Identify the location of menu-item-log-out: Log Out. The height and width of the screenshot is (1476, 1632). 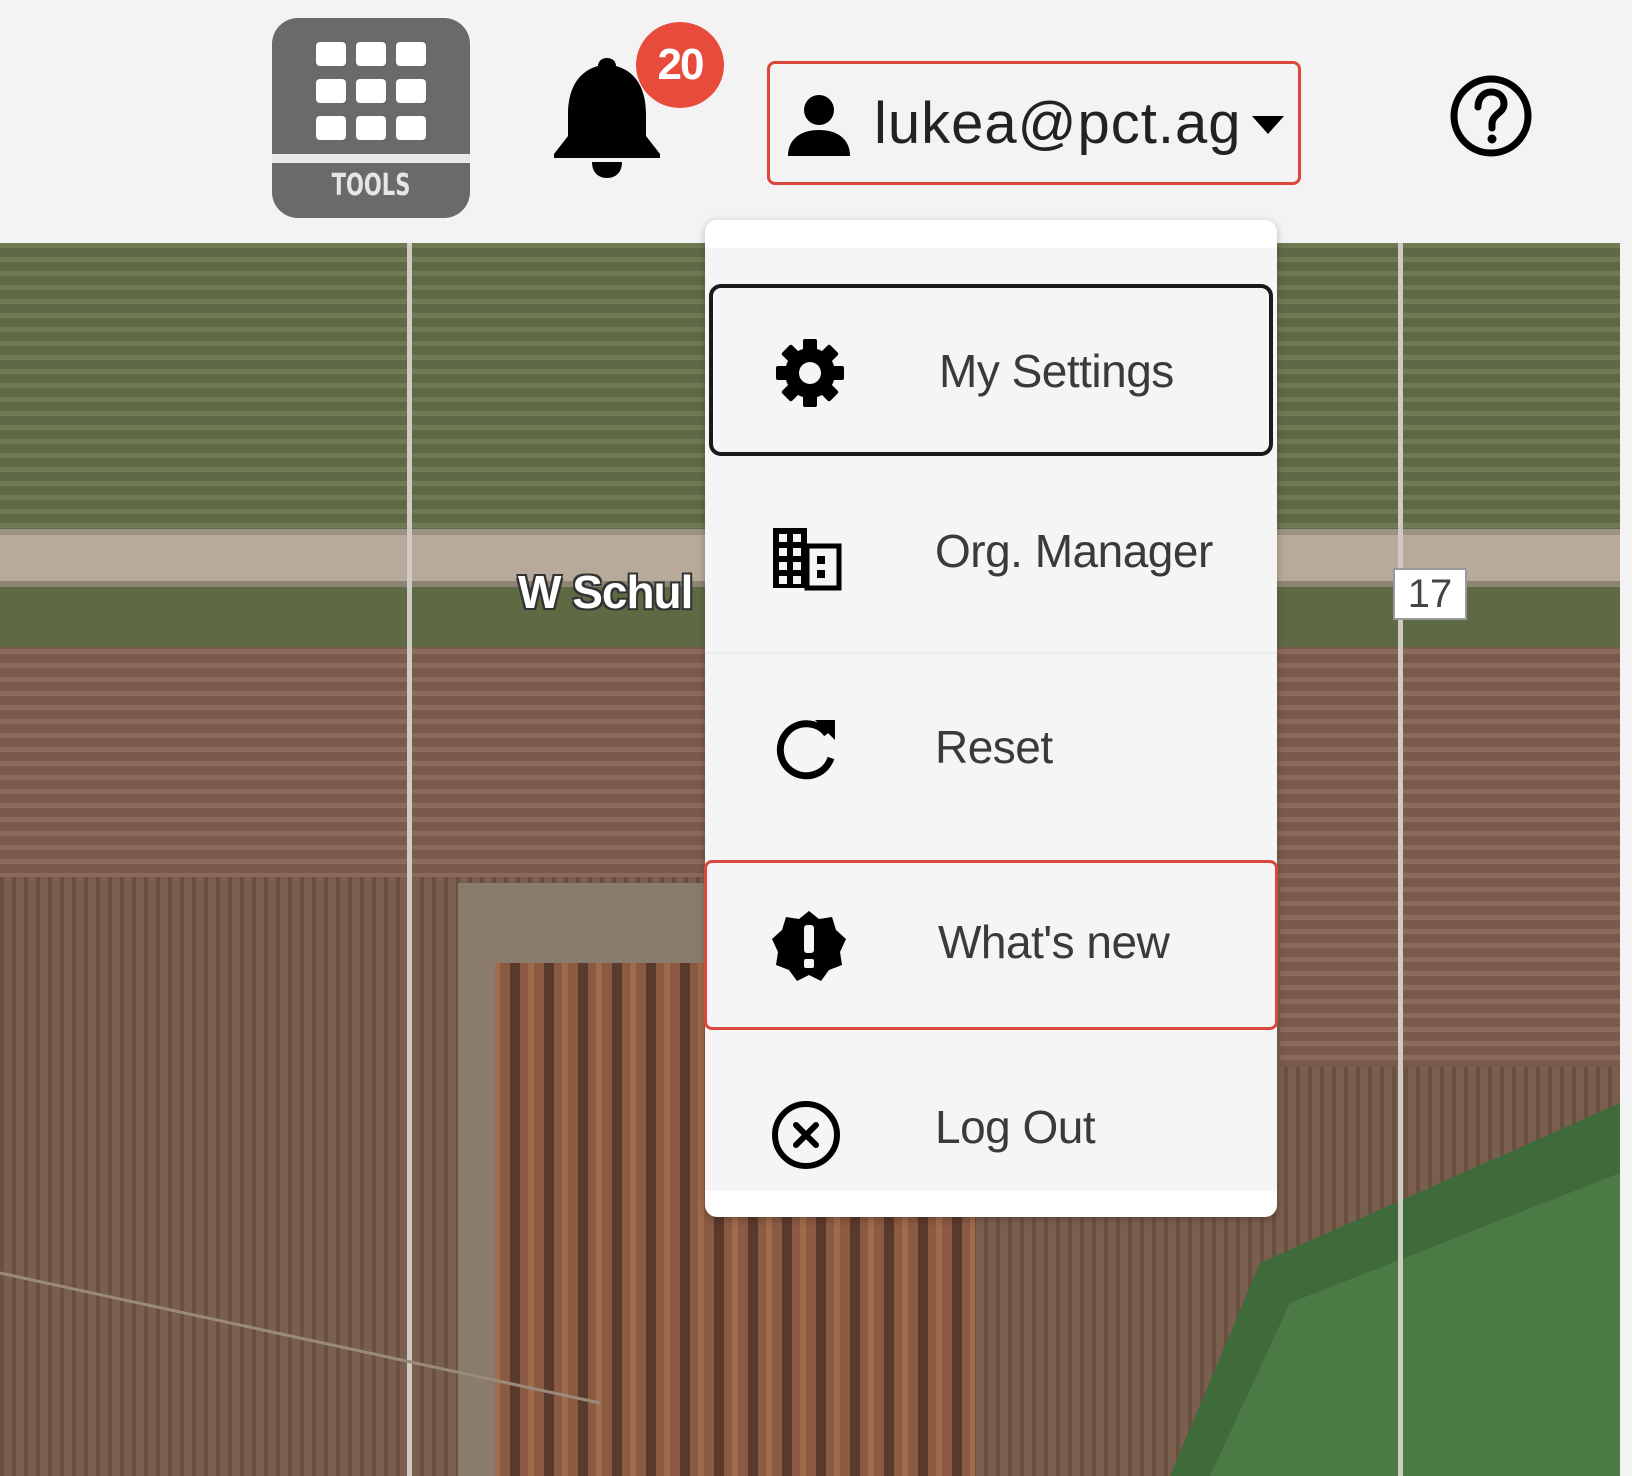
(991, 1128).